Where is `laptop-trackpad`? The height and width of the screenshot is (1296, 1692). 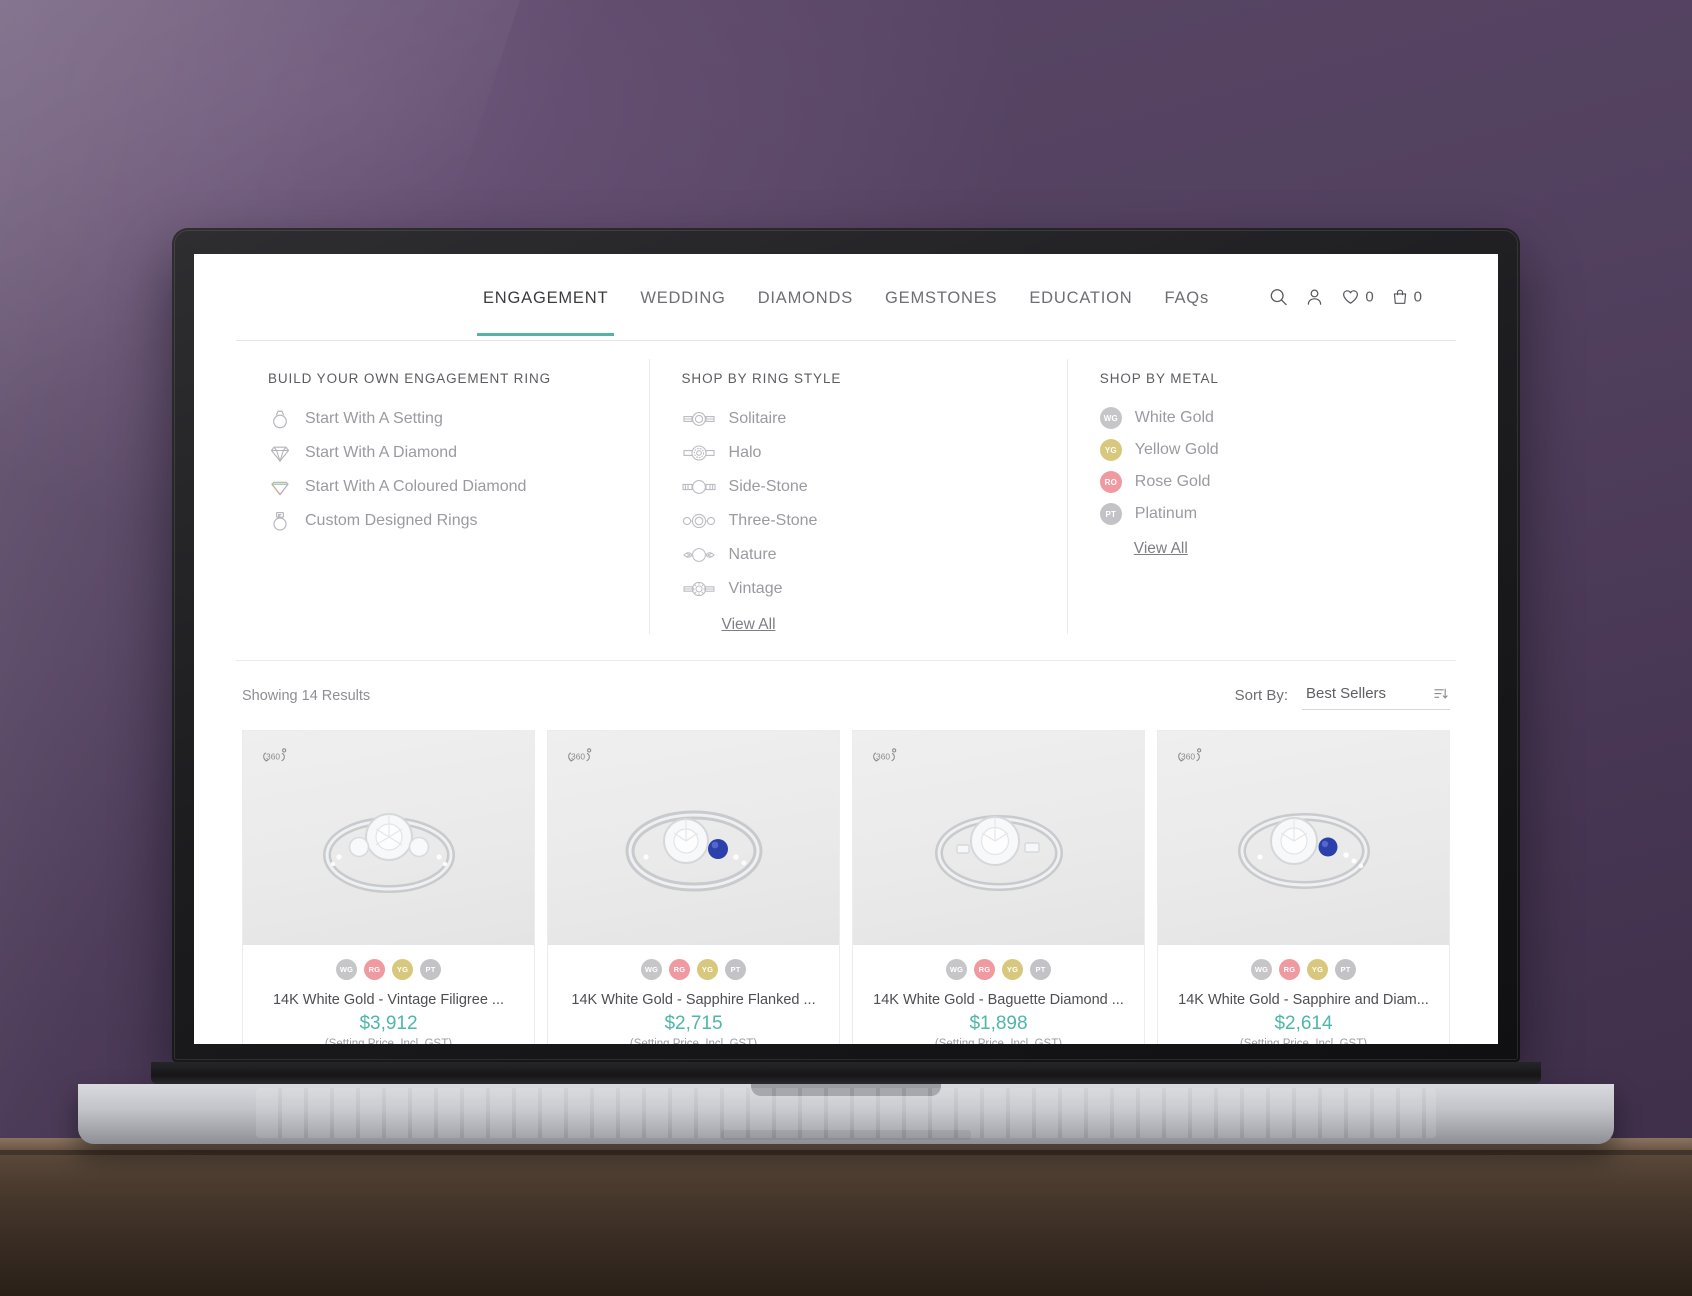 laptop-trackpad is located at coordinates (846, 1135).